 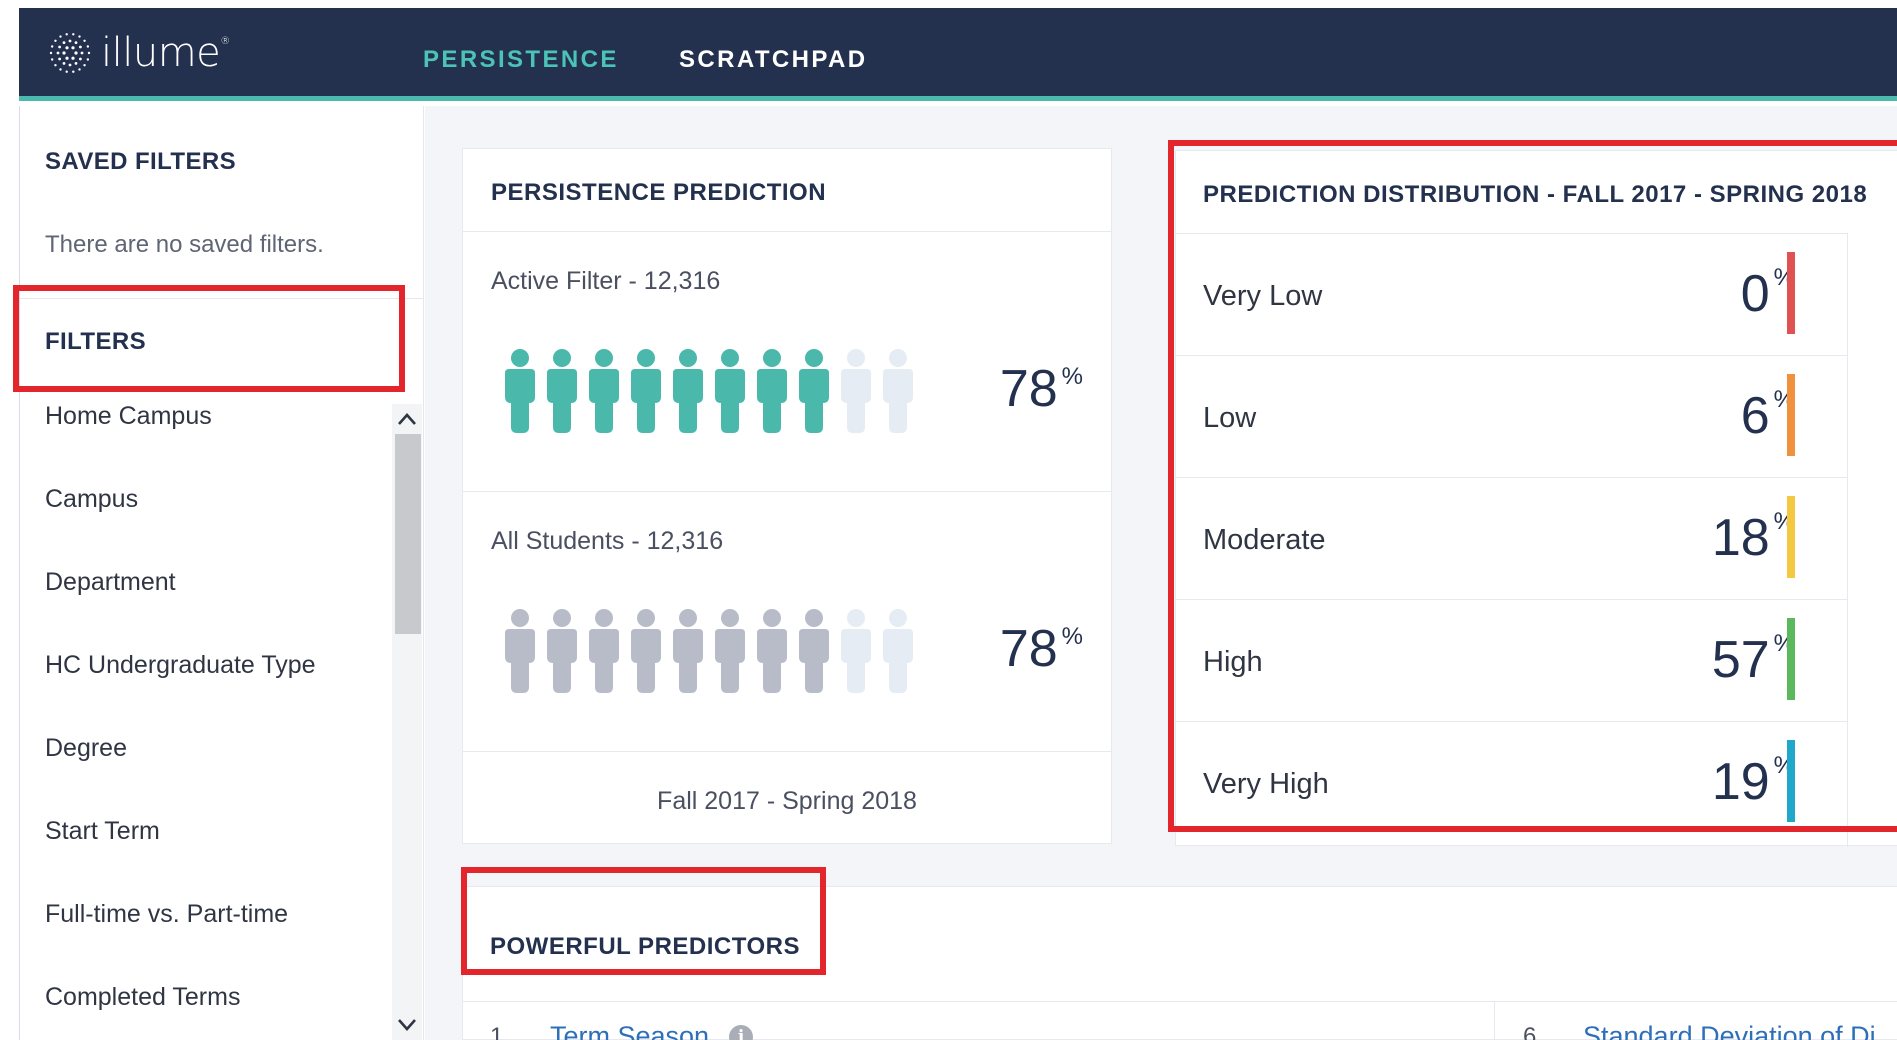 I want to click on chevron-up-icon, so click(x=407, y=419).